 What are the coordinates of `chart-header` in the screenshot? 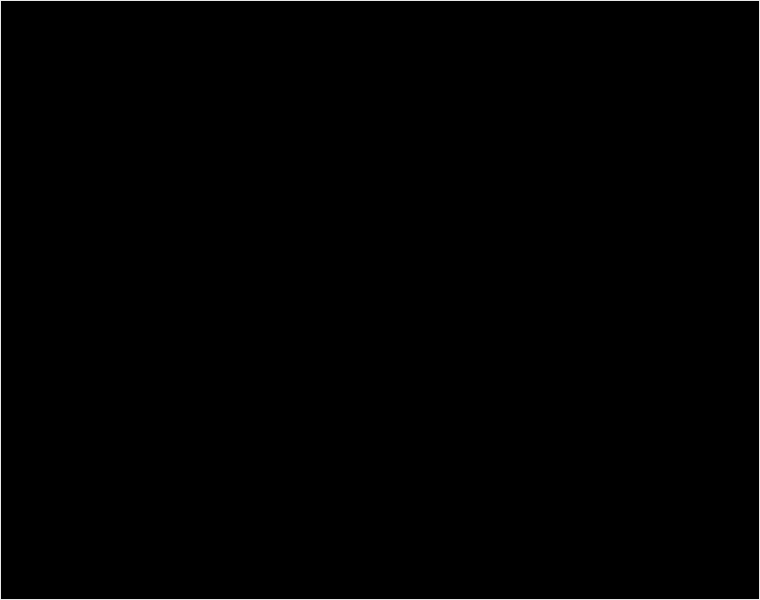 It's located at (681, 9).